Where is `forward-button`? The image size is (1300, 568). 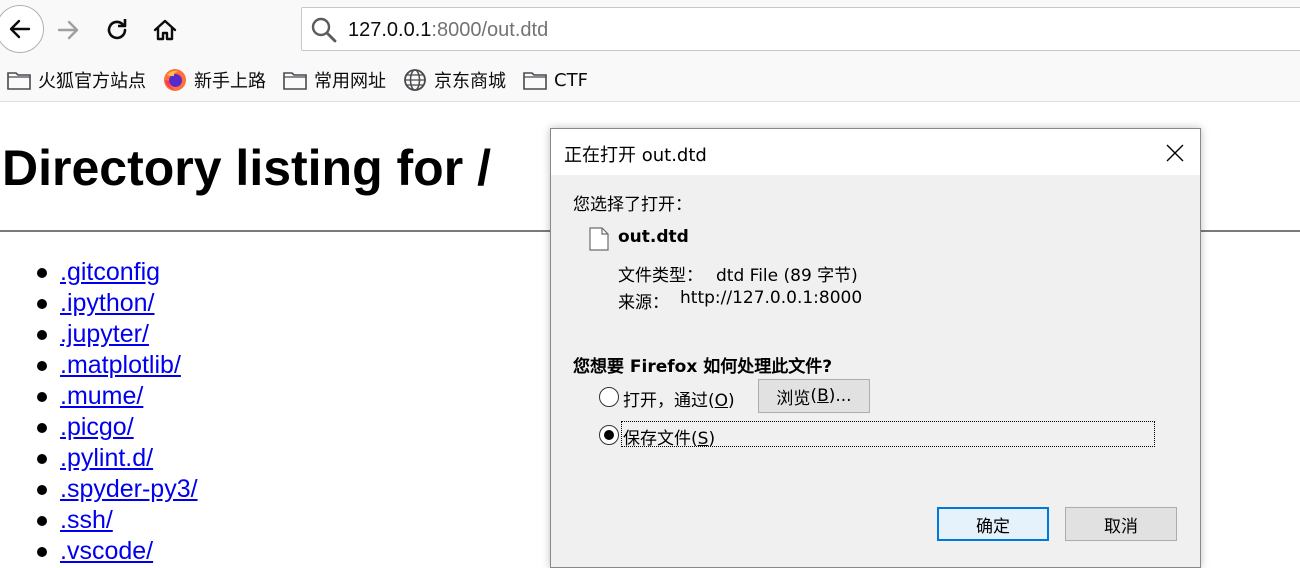
forward-button is located at coordinates (68, 30).